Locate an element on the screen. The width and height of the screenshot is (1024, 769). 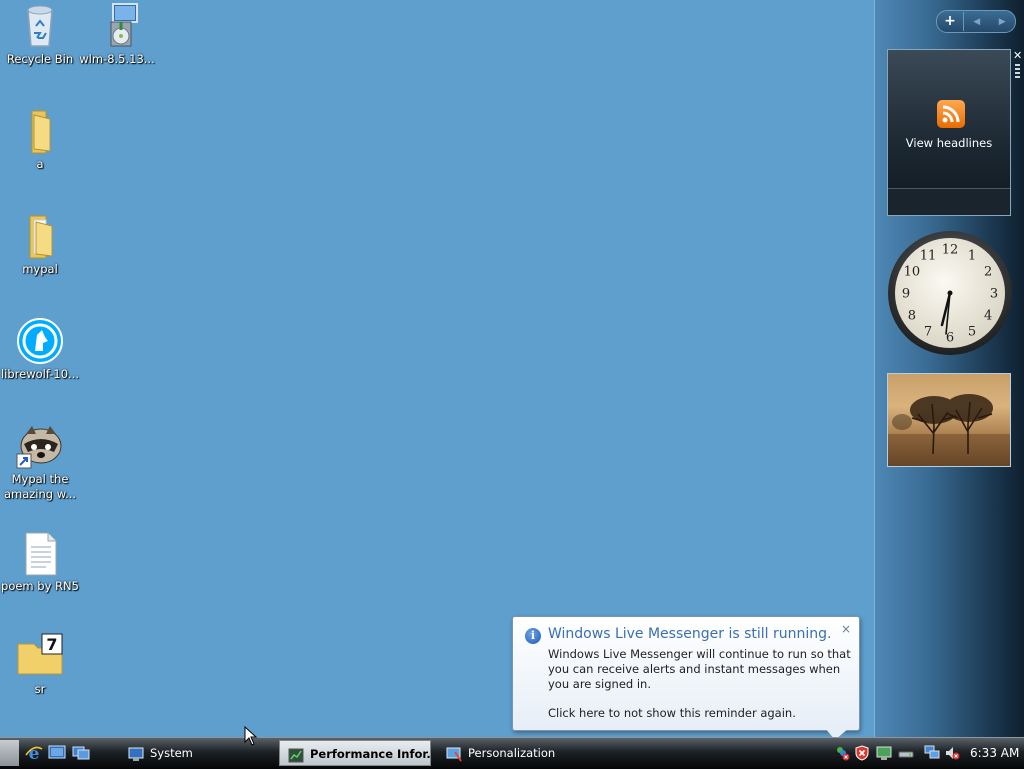
gadget-footer is located at coordinates (949, 201).